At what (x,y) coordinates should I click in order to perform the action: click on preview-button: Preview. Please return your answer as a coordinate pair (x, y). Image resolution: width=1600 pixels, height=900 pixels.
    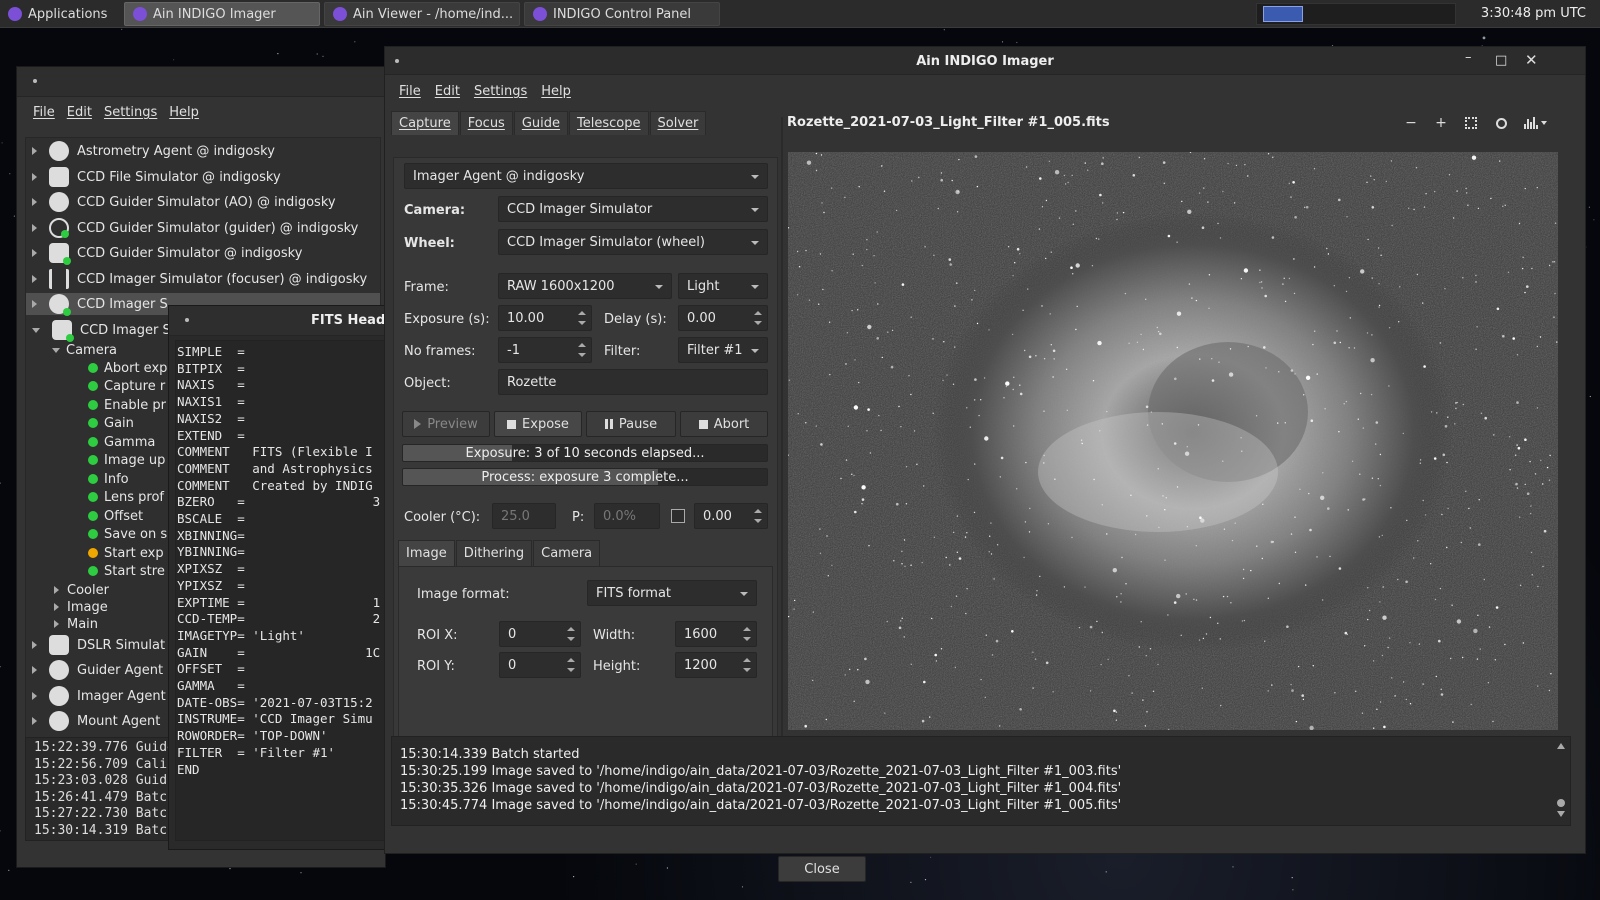
    Looking at the image, I should click on (446, 424).